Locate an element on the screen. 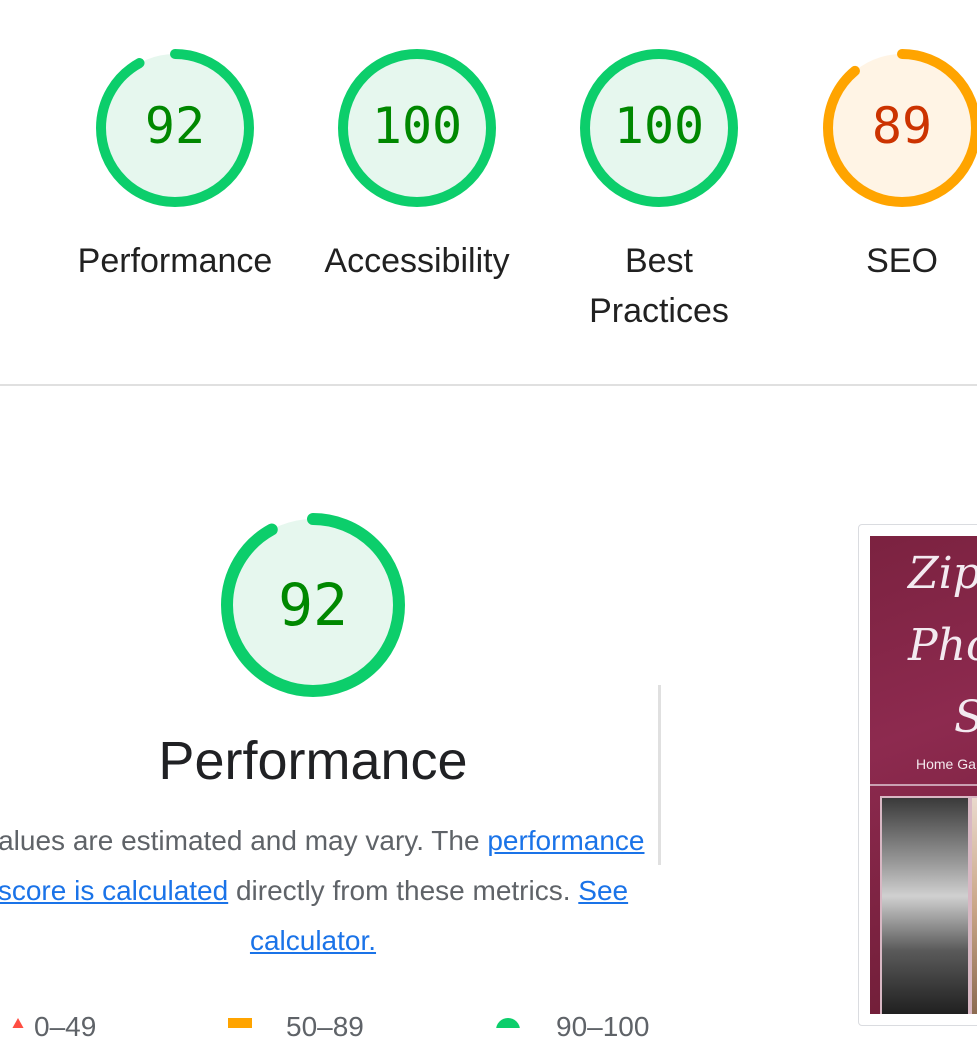 This screenshot has width=977, height=1042. desc-text: Values are estimated and may vary. The is located at coordinates (244, 840).